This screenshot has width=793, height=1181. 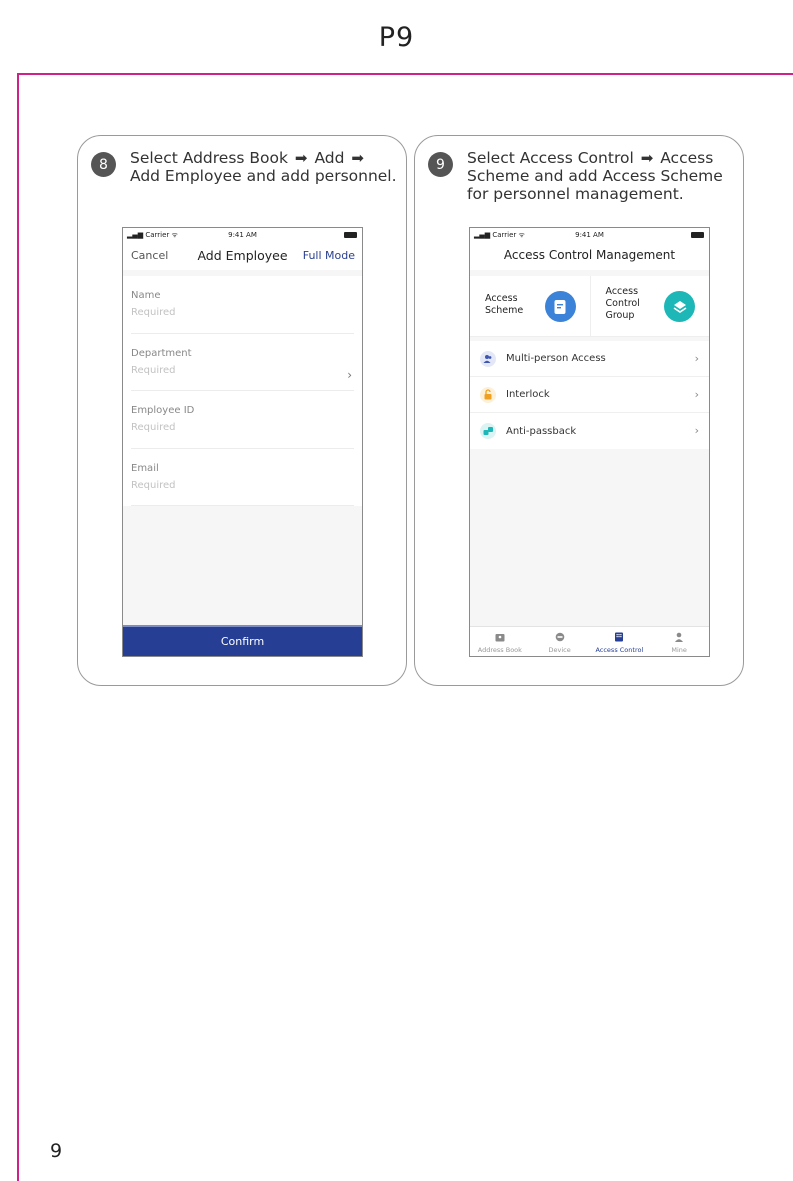 I want to click on employee-id-field: Employee ID Required, so click(x=242, y=420).